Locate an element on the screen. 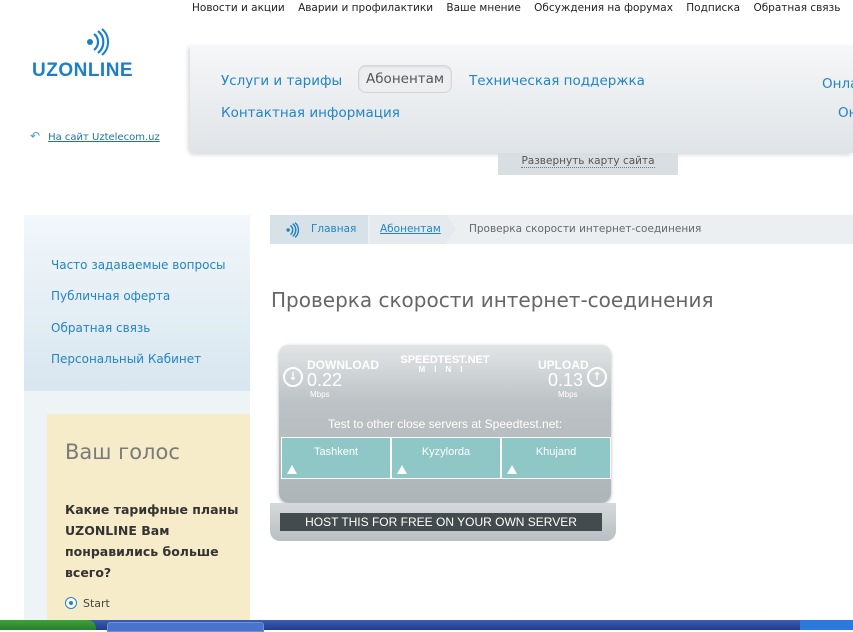 The height and width of the screenshot is (632, 853). top-link-opinion: Ваше мнение is located at coordinates (483, 8).